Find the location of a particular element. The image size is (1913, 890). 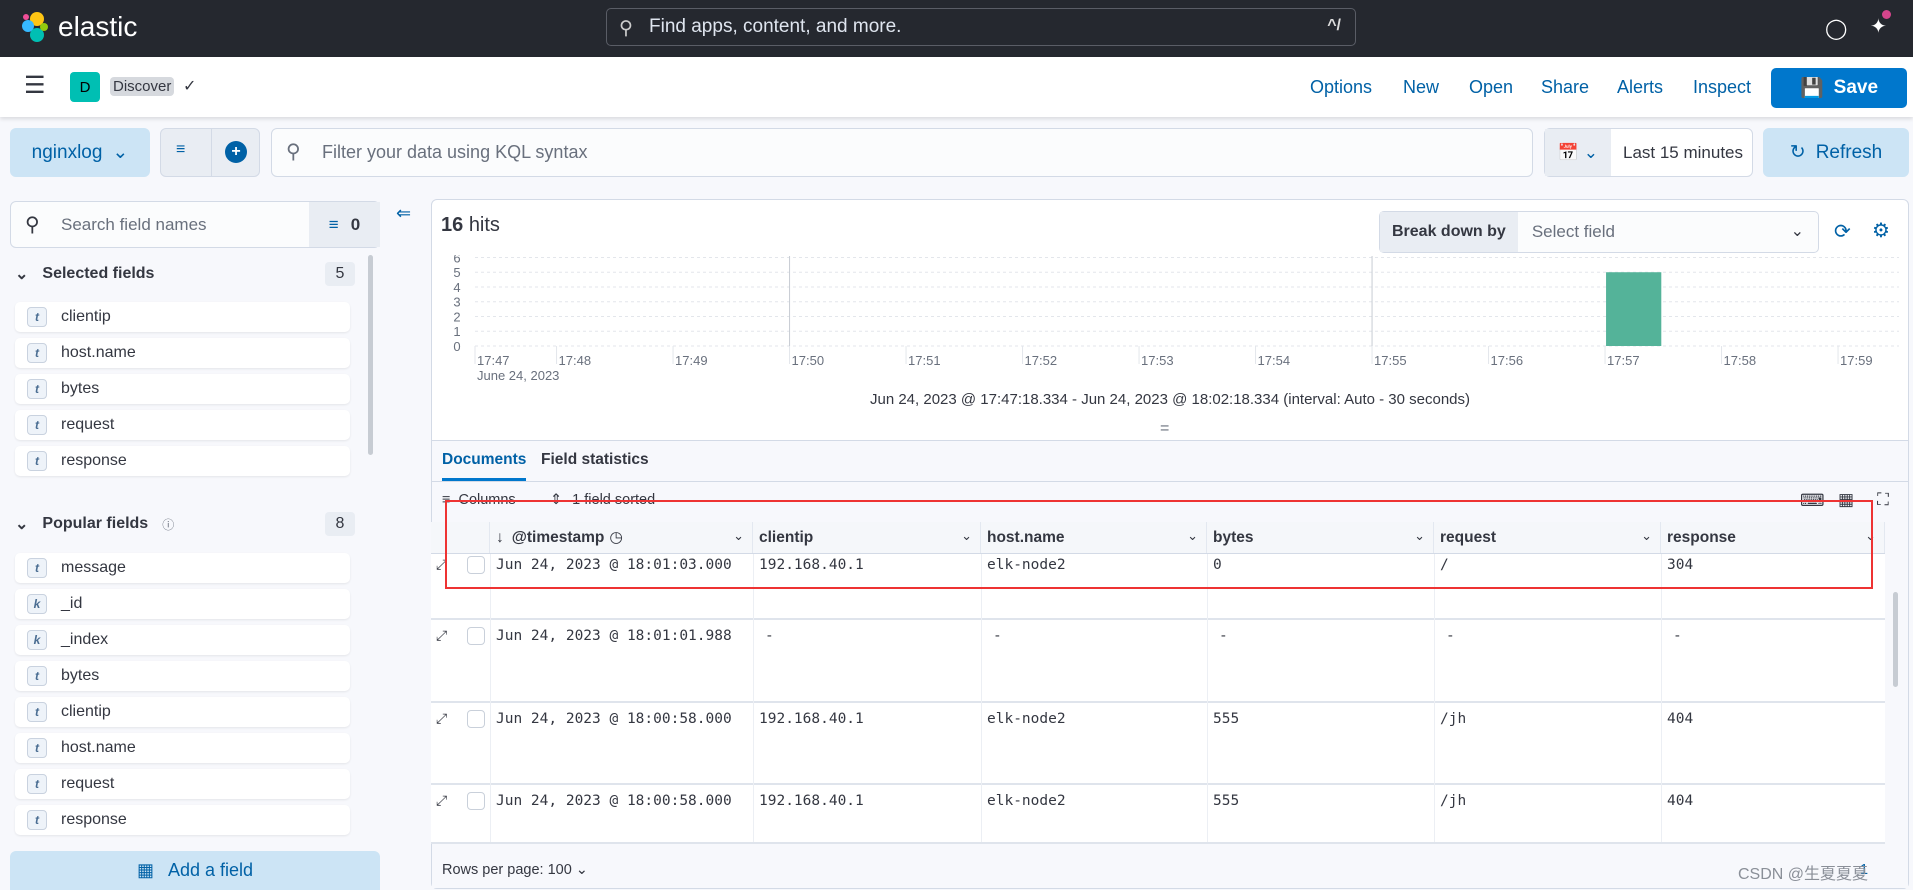

filter-icon: ≡ is located at coordinates (180, 150).